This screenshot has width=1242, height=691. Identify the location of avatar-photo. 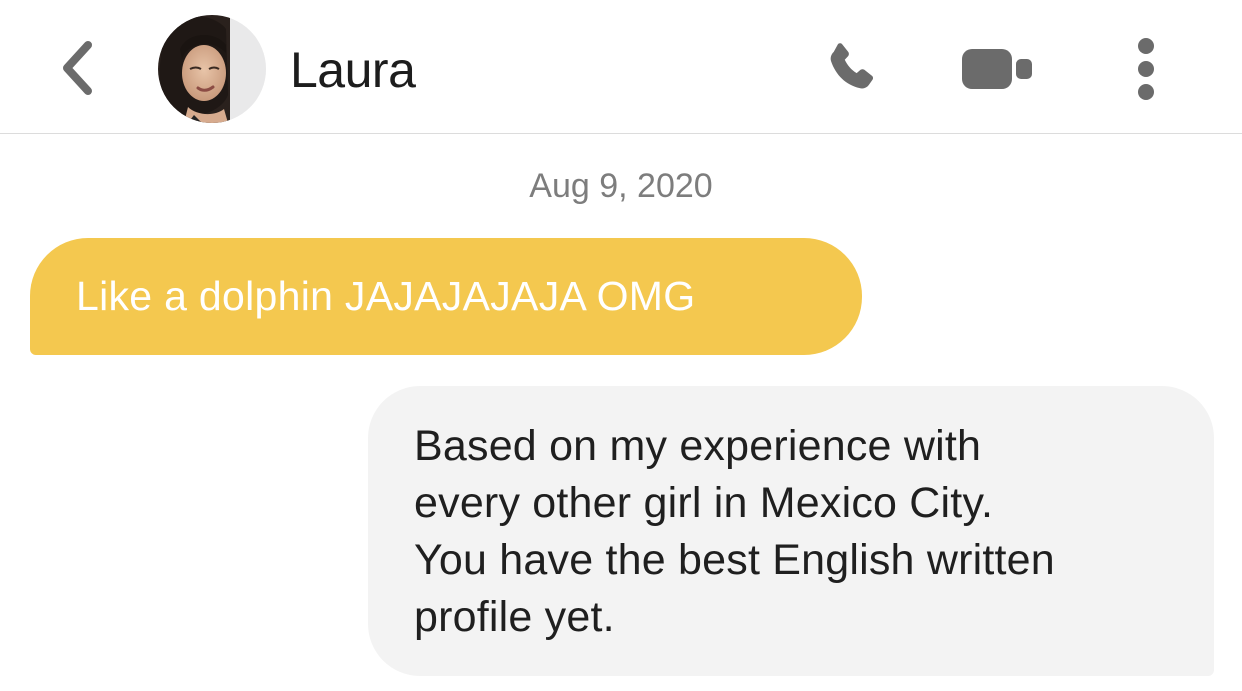
(212, 69).